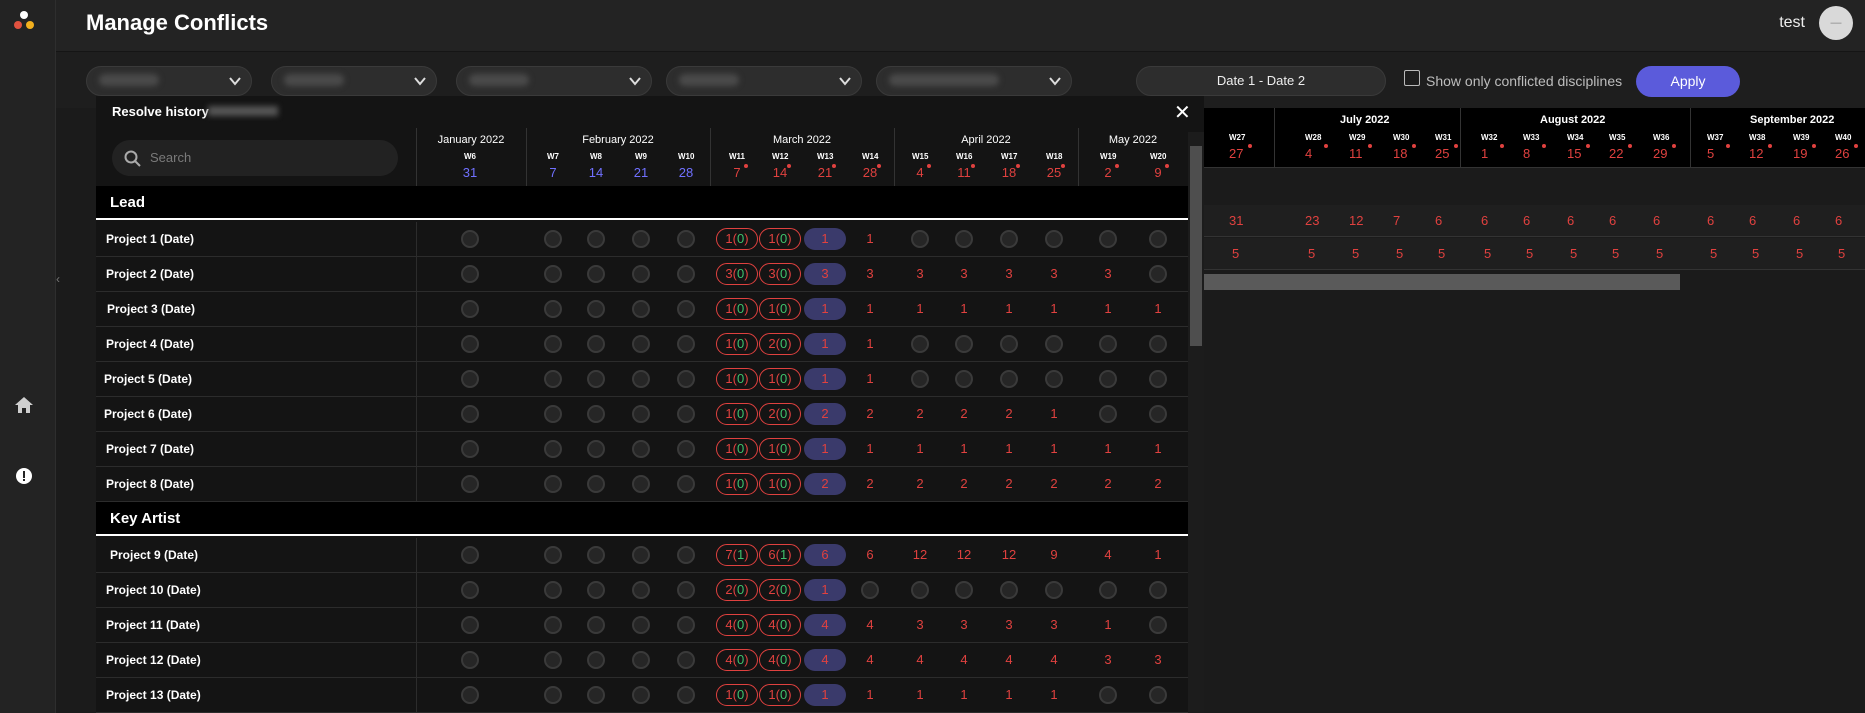  What do you see at coordinates (1756, 153) in the screenshot?
I see `background-day-label: 12` at bounding box center [1756, 153].